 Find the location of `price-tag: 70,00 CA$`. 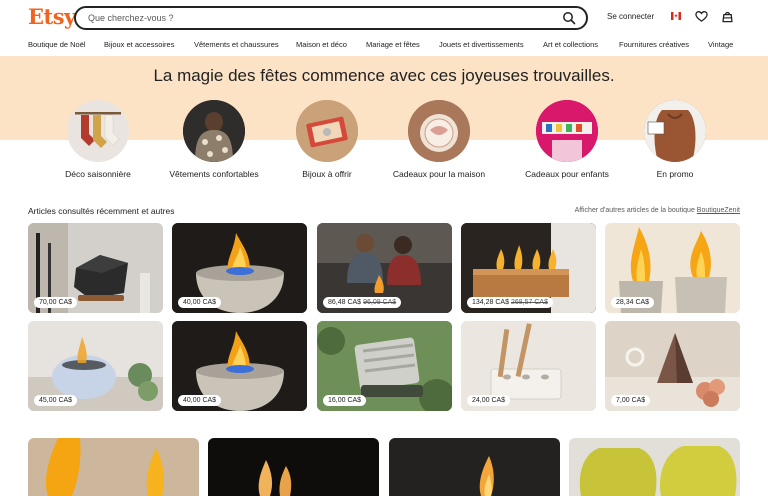

price-tag: 70,00 CA$ is located at coordinates (56, 302).